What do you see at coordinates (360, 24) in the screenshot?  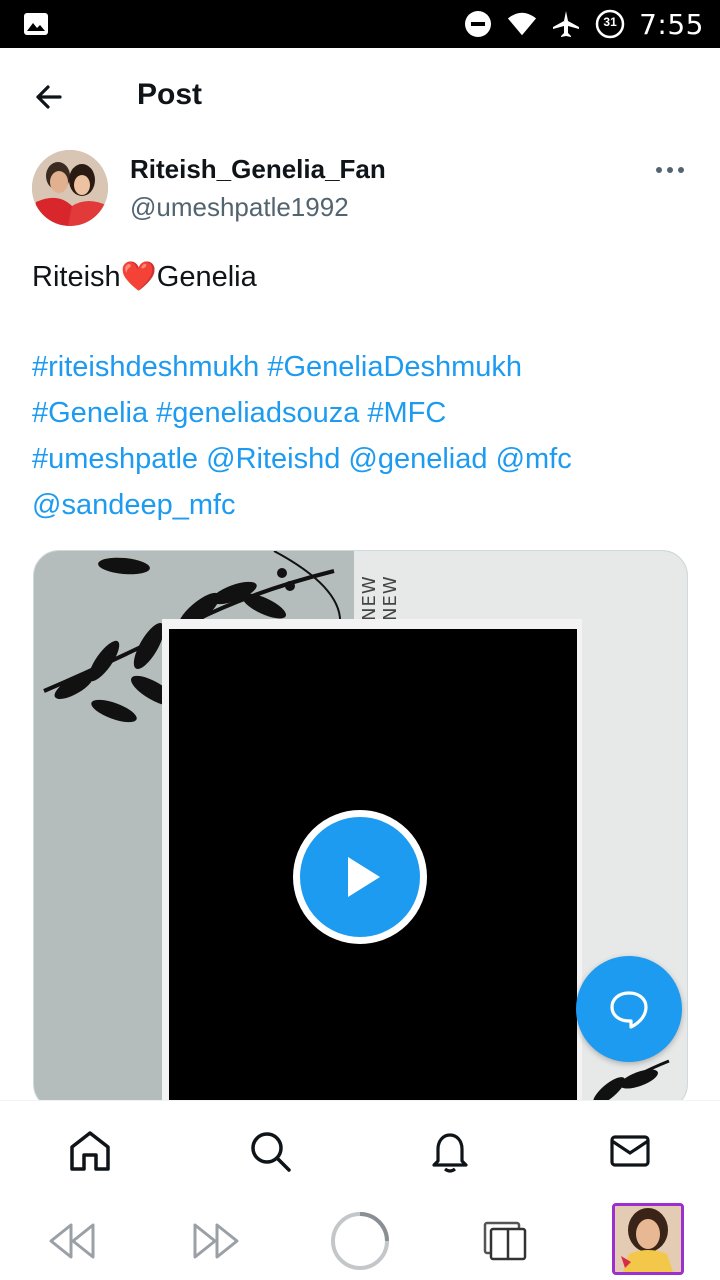 I see `status-bar: 31 7:55` at bounding box center [360, 24].